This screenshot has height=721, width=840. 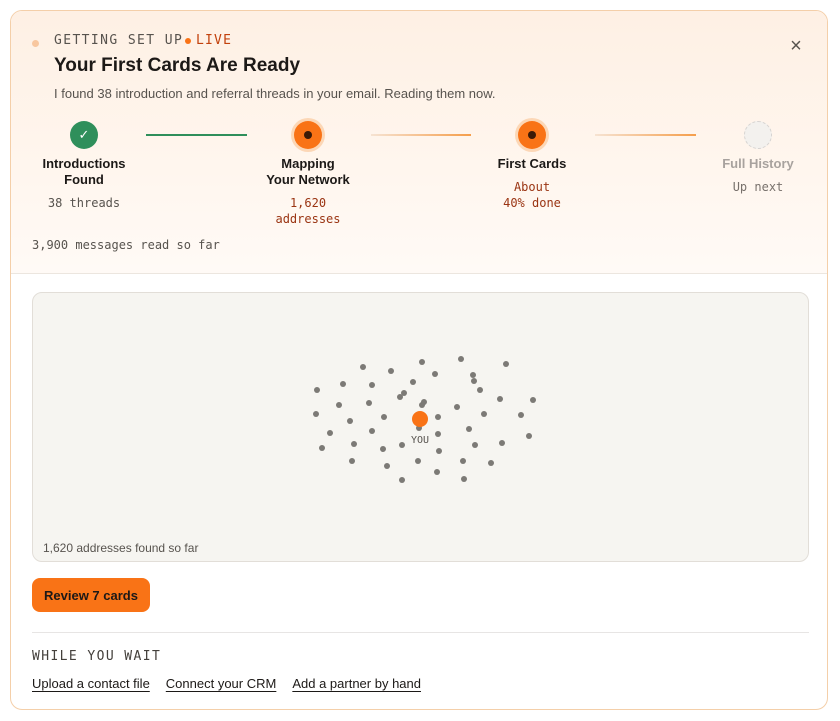 What do you see at coordinates (420, 419) in the screenshot?
I see `you-node` at bounding box center [420, 419].